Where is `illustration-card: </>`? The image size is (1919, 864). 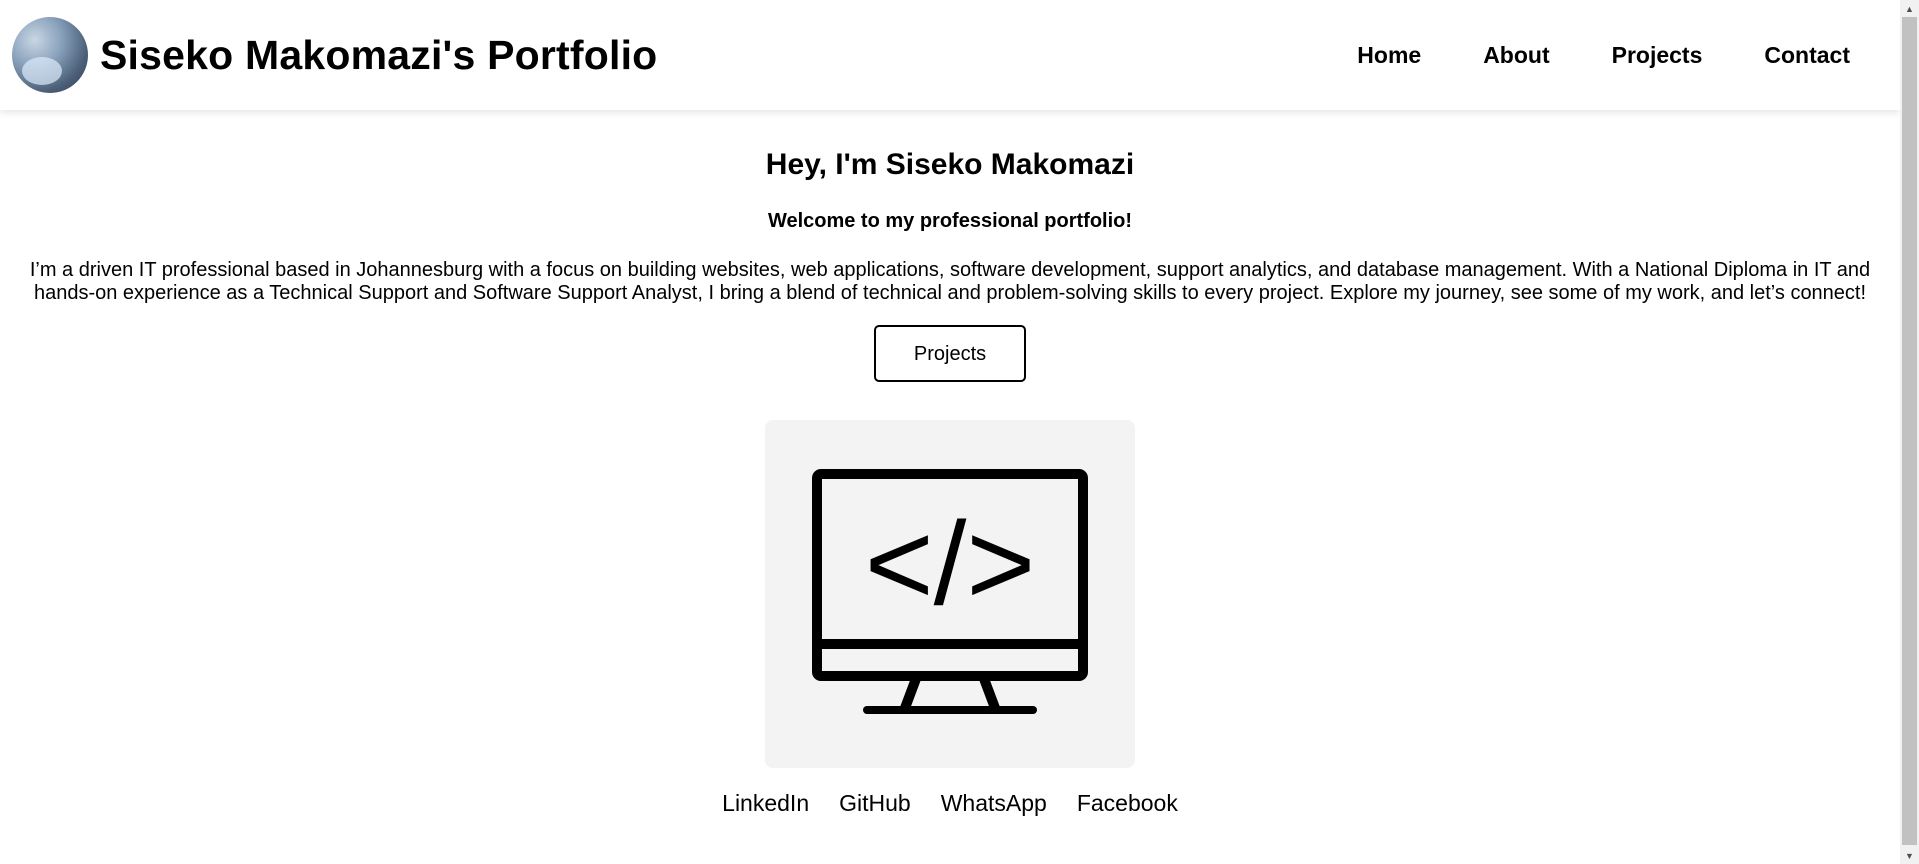
illustration-card: </> is located at coordinates (950, 594).